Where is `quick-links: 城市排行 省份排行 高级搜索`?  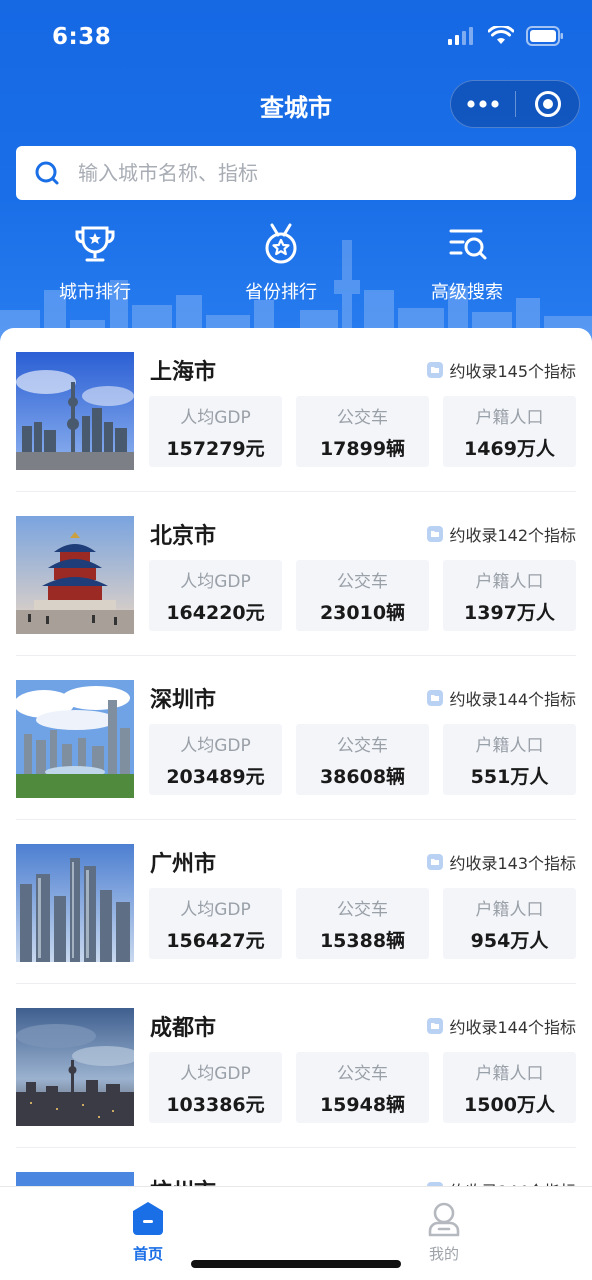
quick-links: 城市排行 省份排行 高级搜索 is located at coordinates (296, 263).